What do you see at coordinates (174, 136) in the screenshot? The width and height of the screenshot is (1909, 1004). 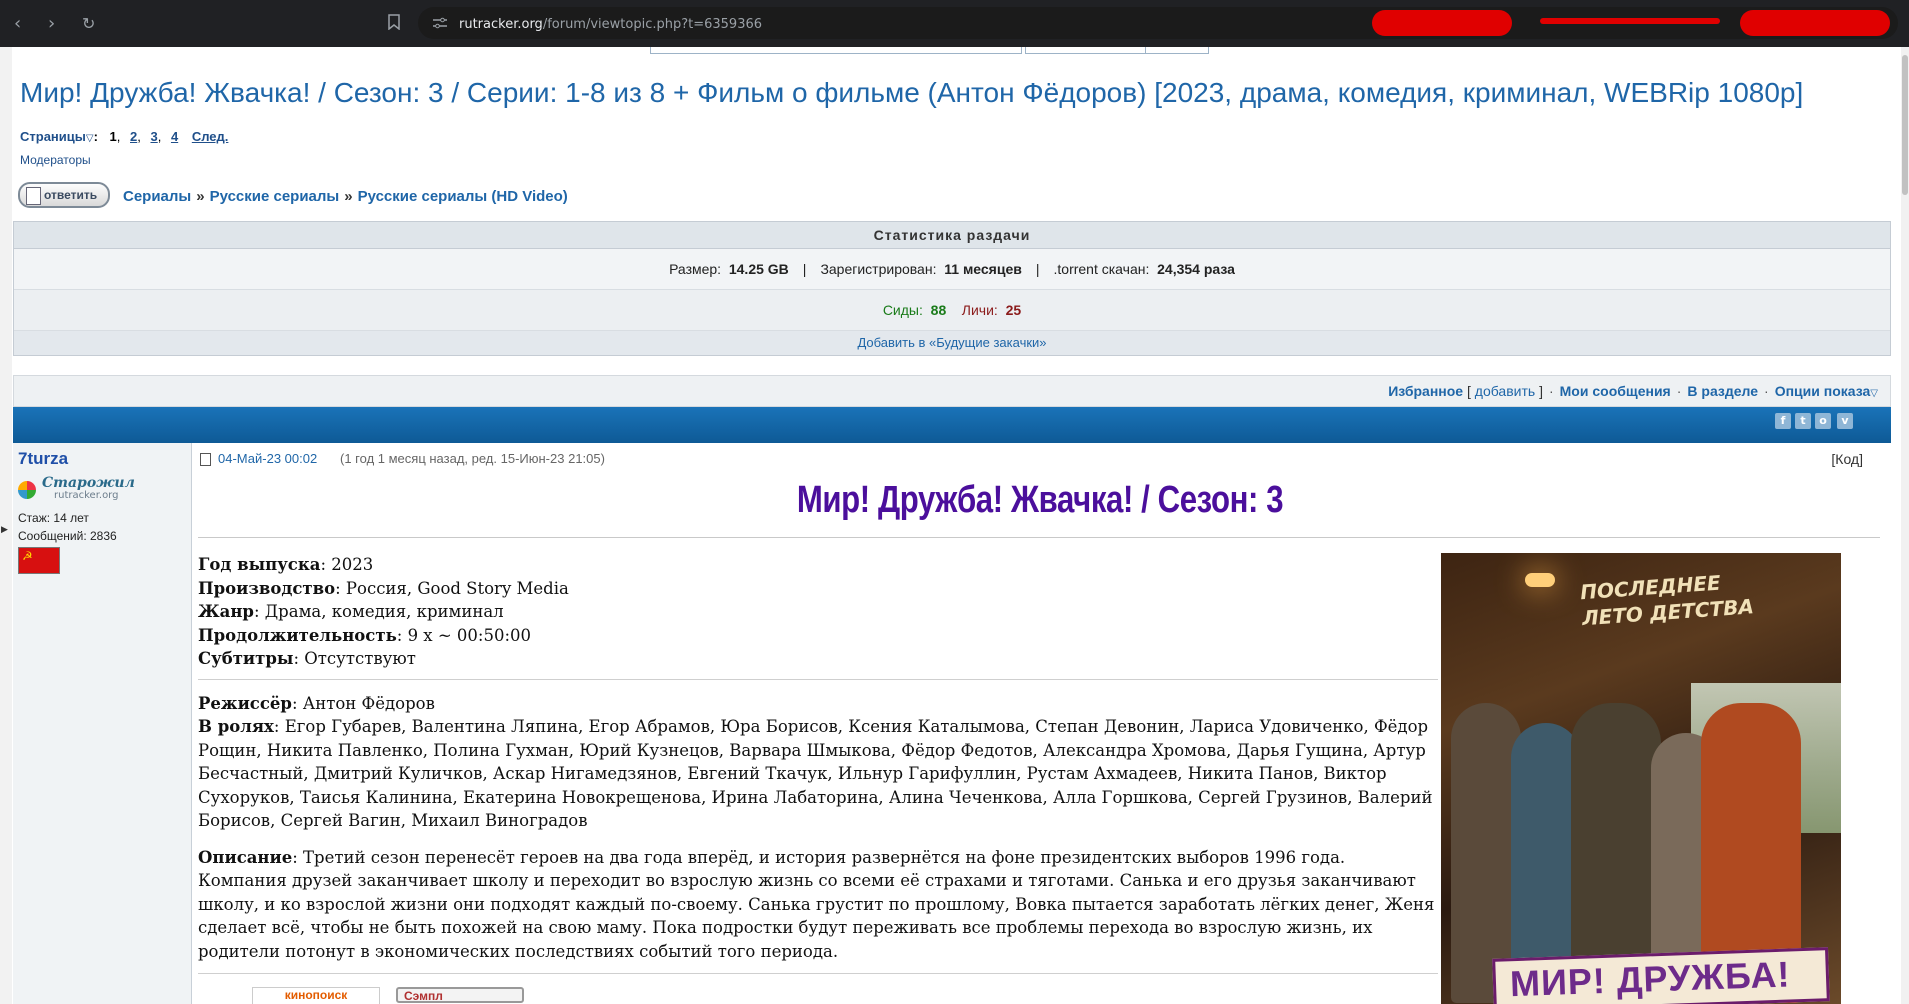 I see `page-link: 4` at bounding box center [174, 136].